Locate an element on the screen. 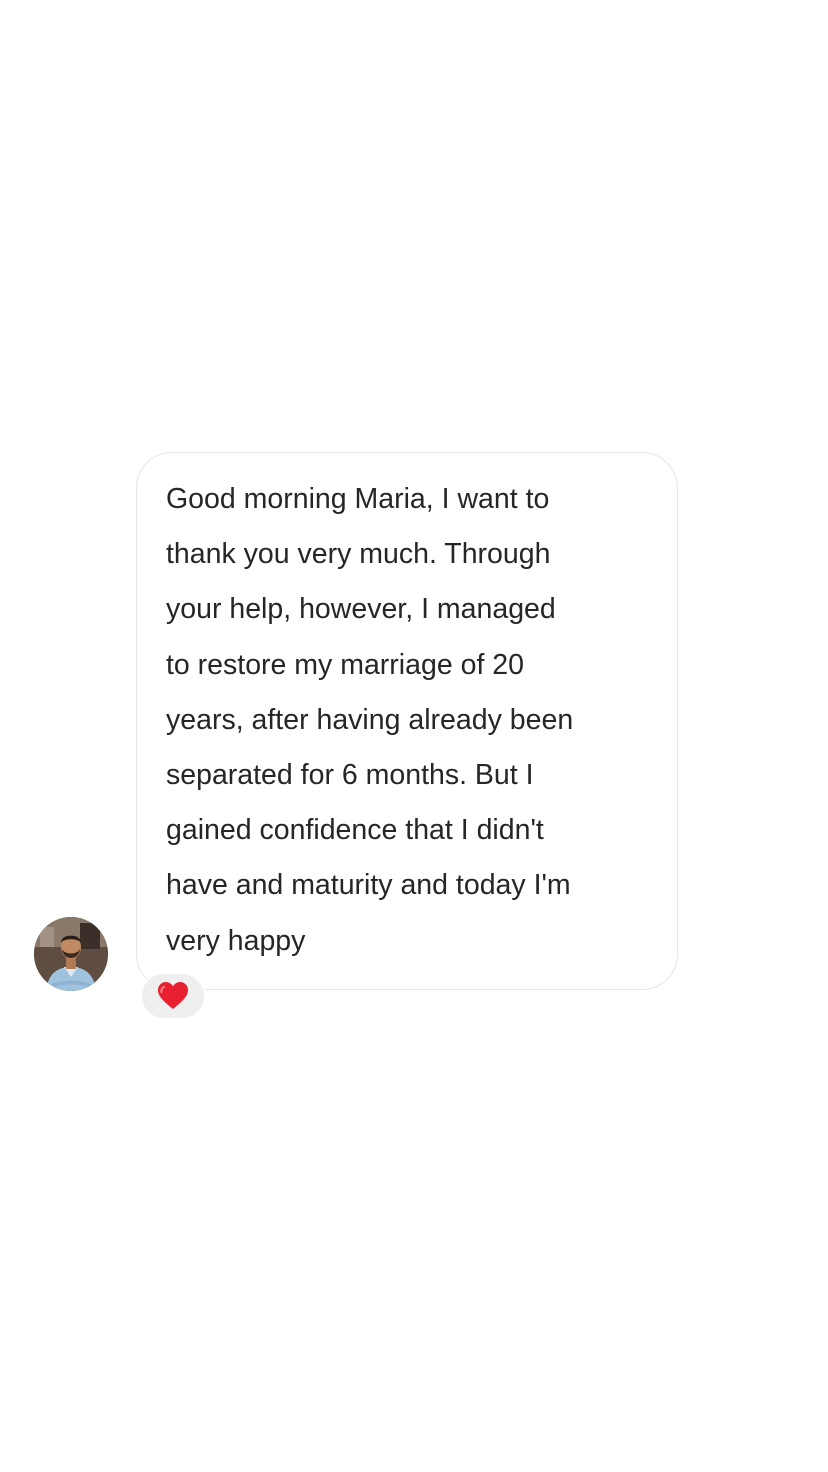  heart-icon is located at coordinates (173, 995).